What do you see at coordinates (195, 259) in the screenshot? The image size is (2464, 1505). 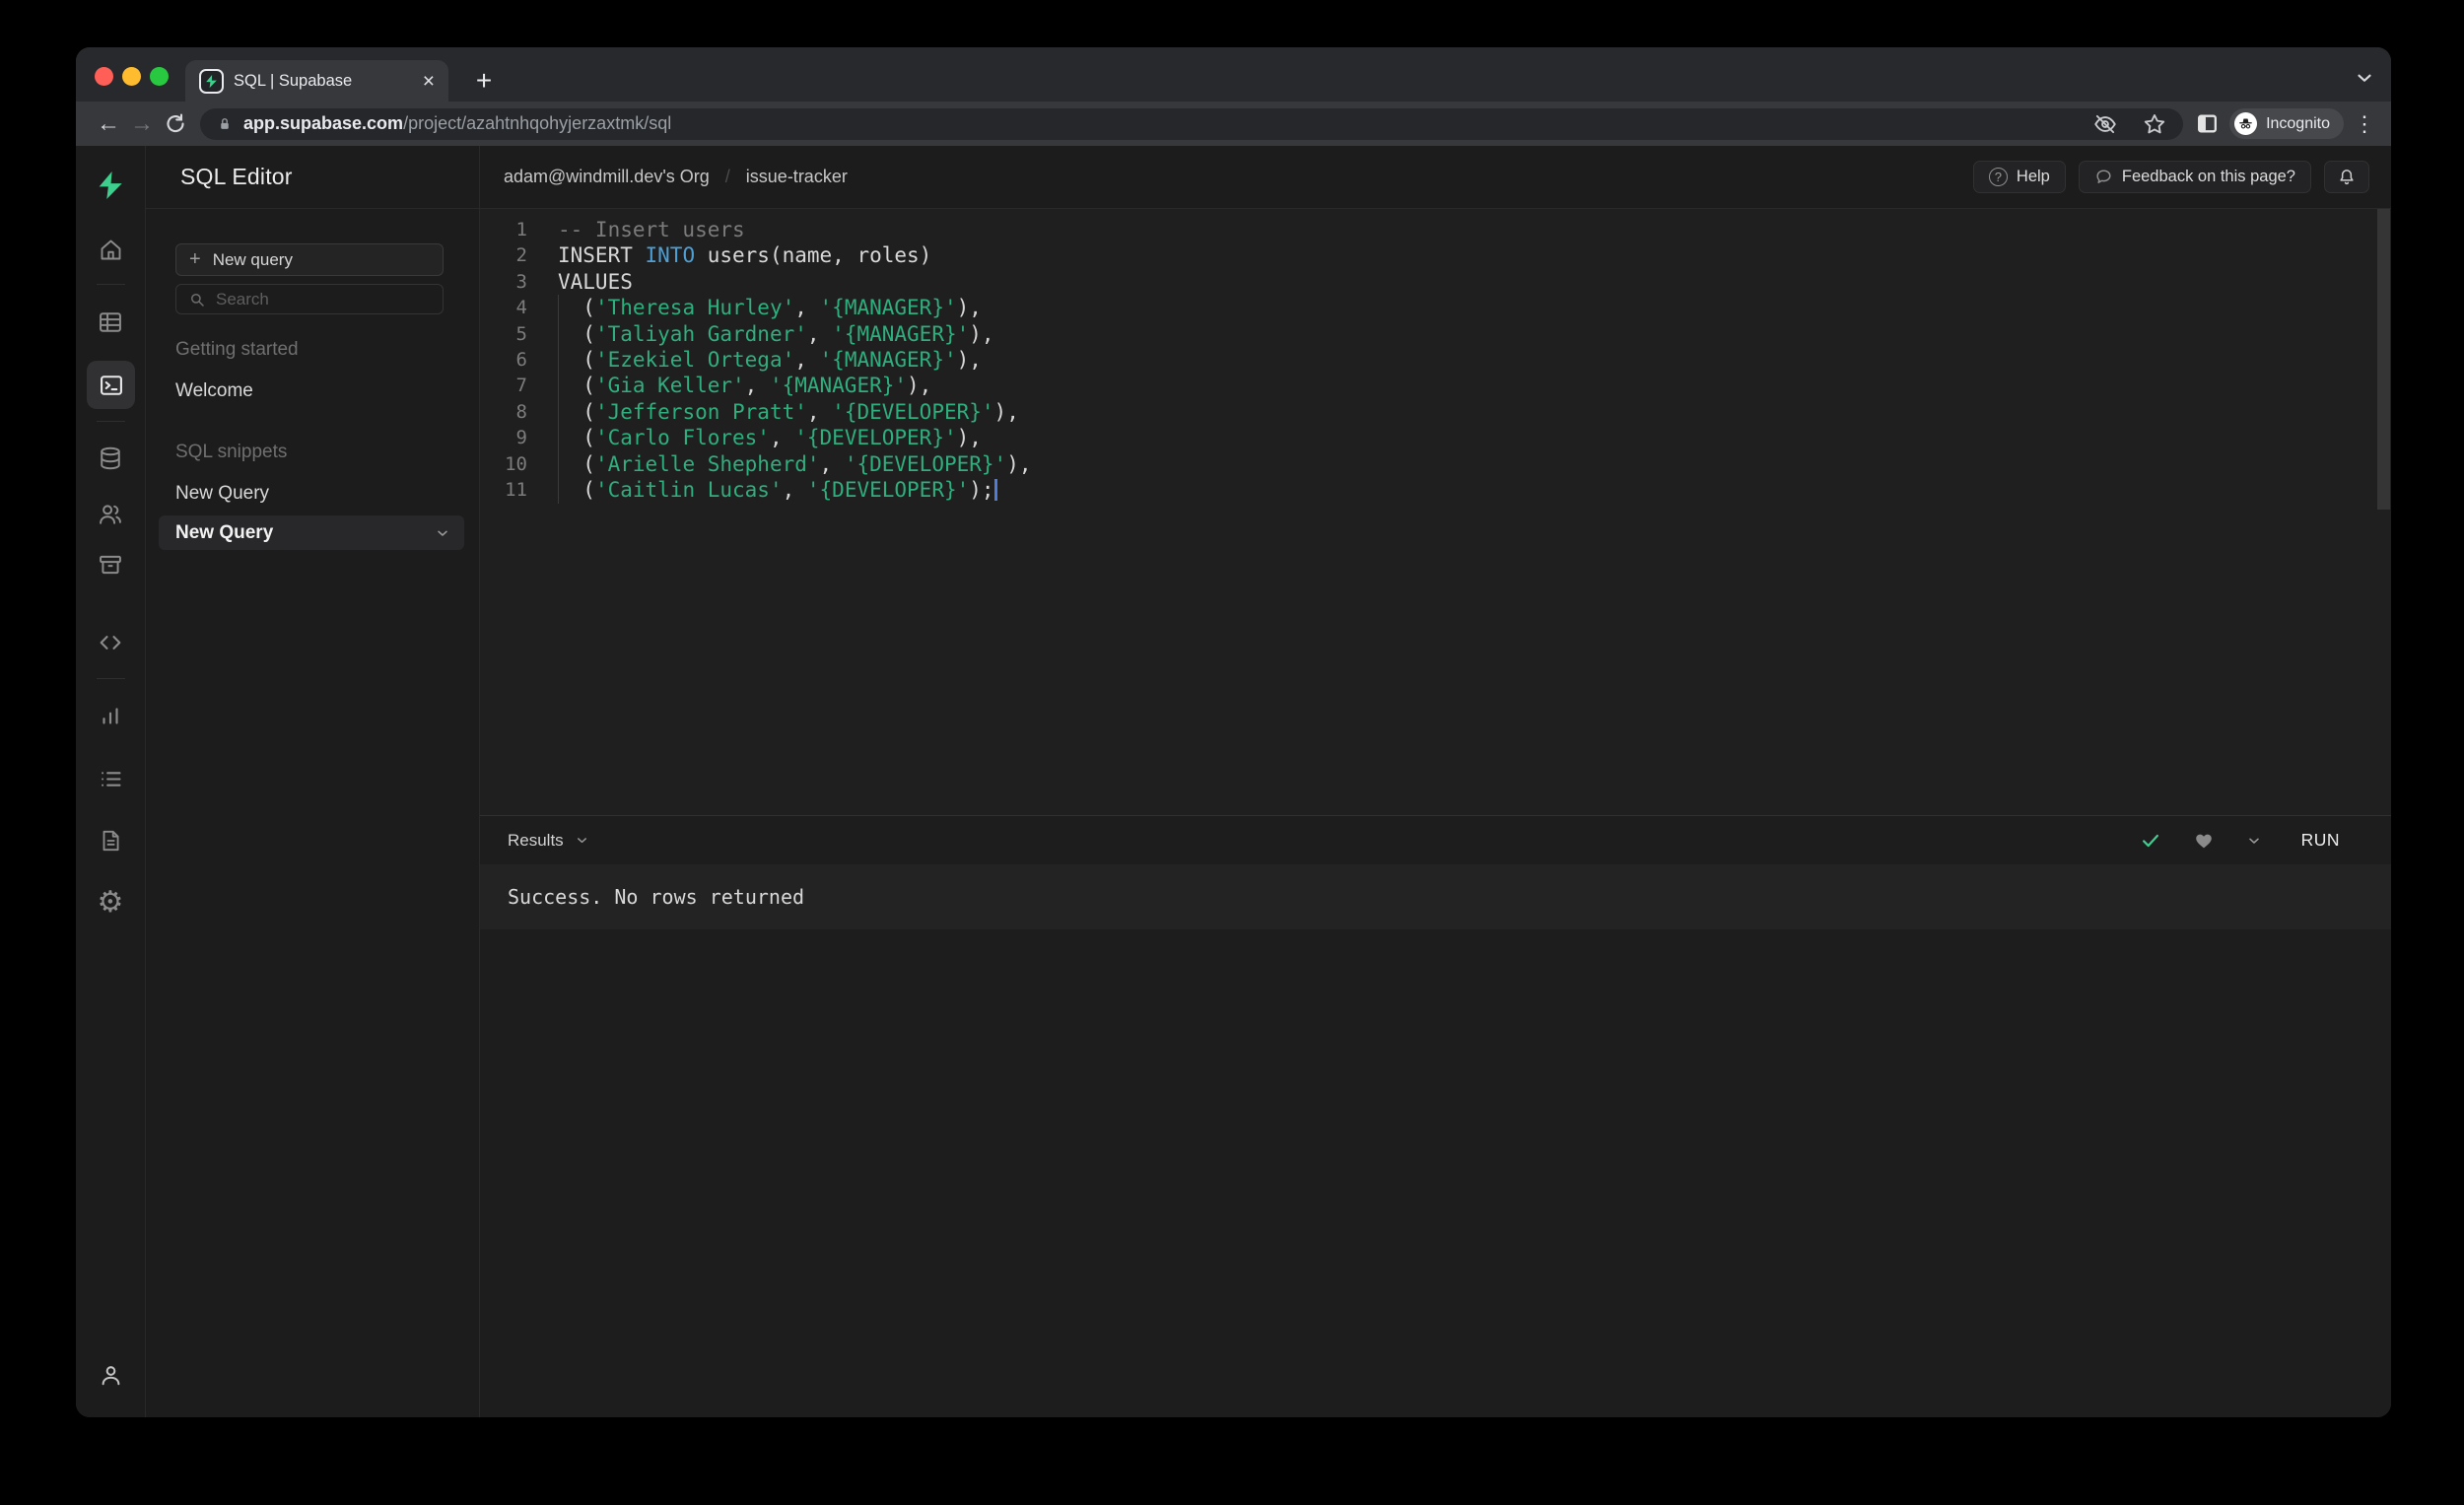 I see `plus-icon: +` at bounding box center [195, 259].